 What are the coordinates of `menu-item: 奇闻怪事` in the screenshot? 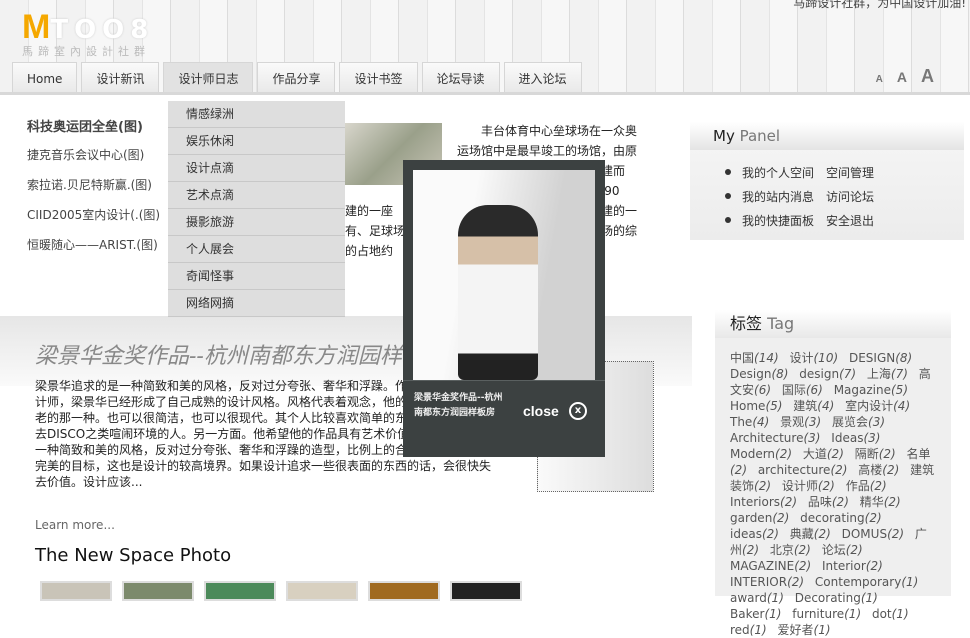 It's located at (256, 276).